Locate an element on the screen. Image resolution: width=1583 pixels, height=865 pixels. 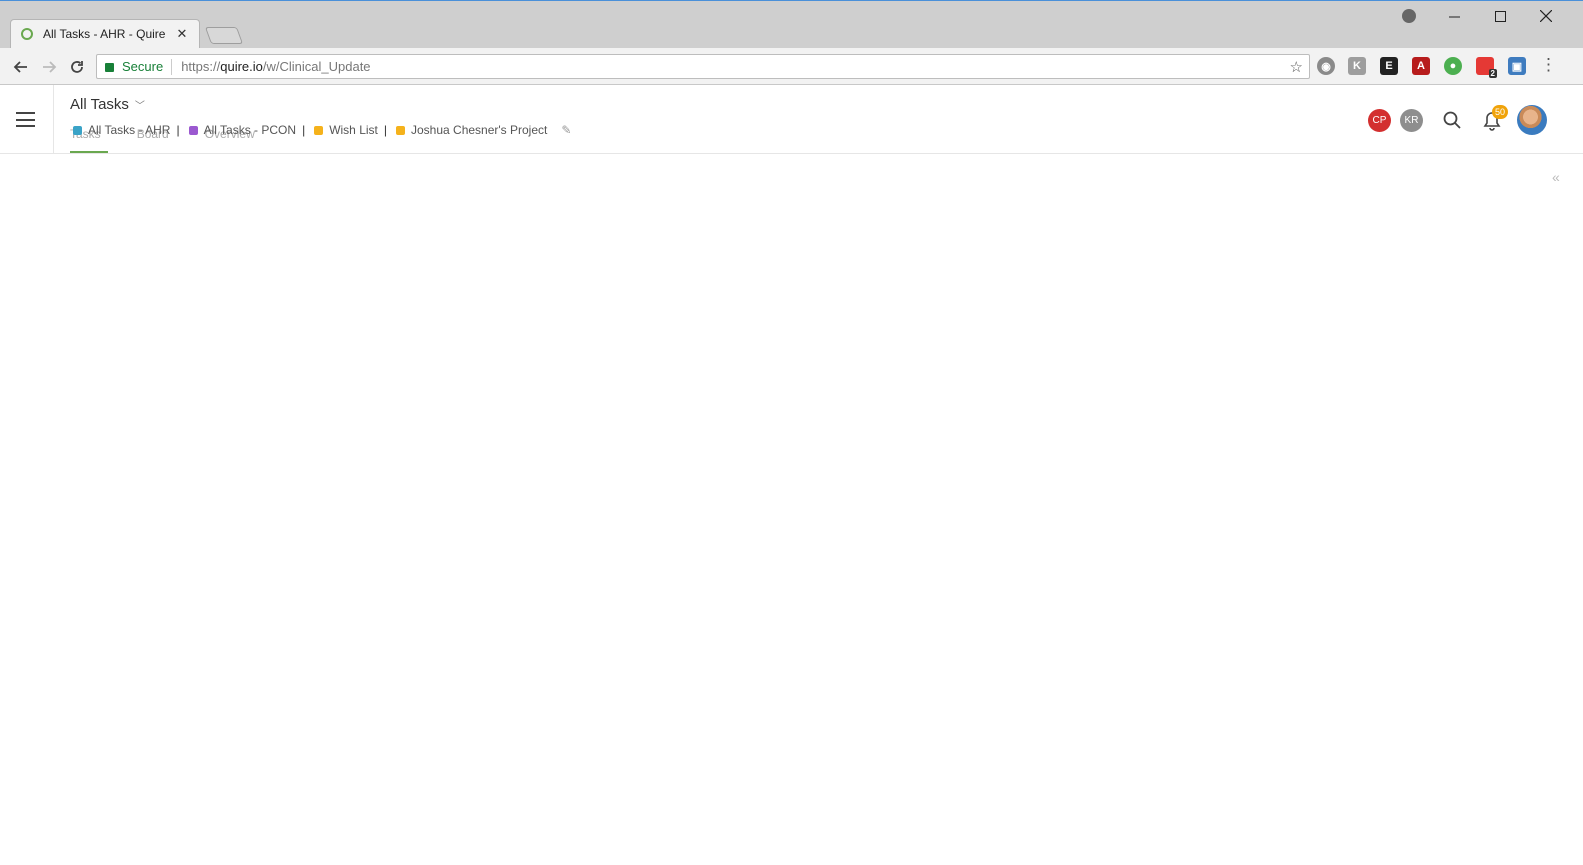
lock-icon is located at coordinates (109, 67).